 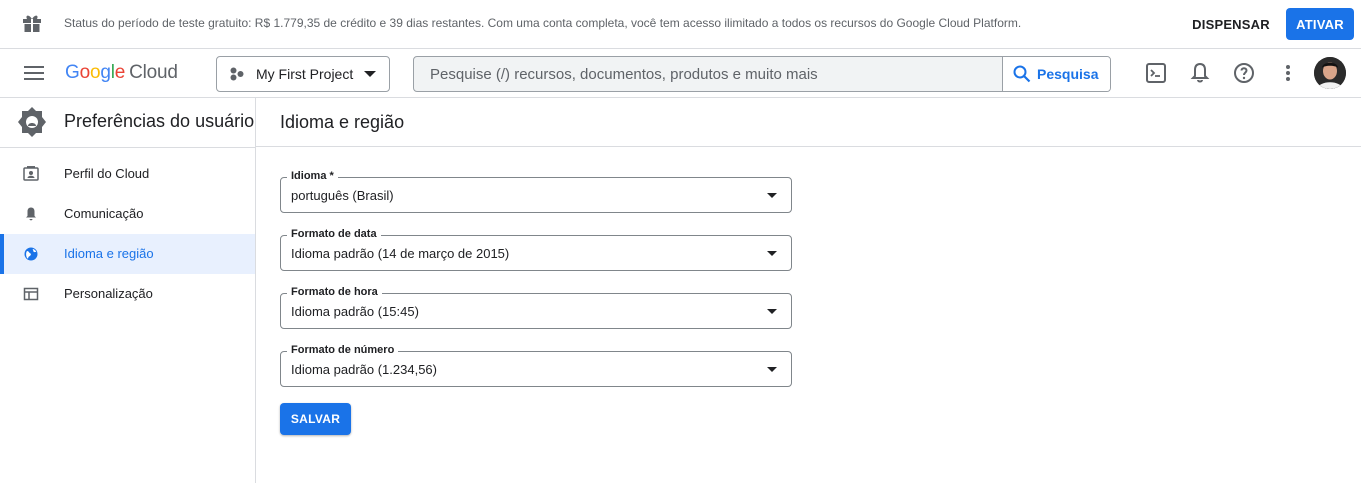 I want to click on sidebar-item-language-region: Idioma e região, so click(x=127, y=254).